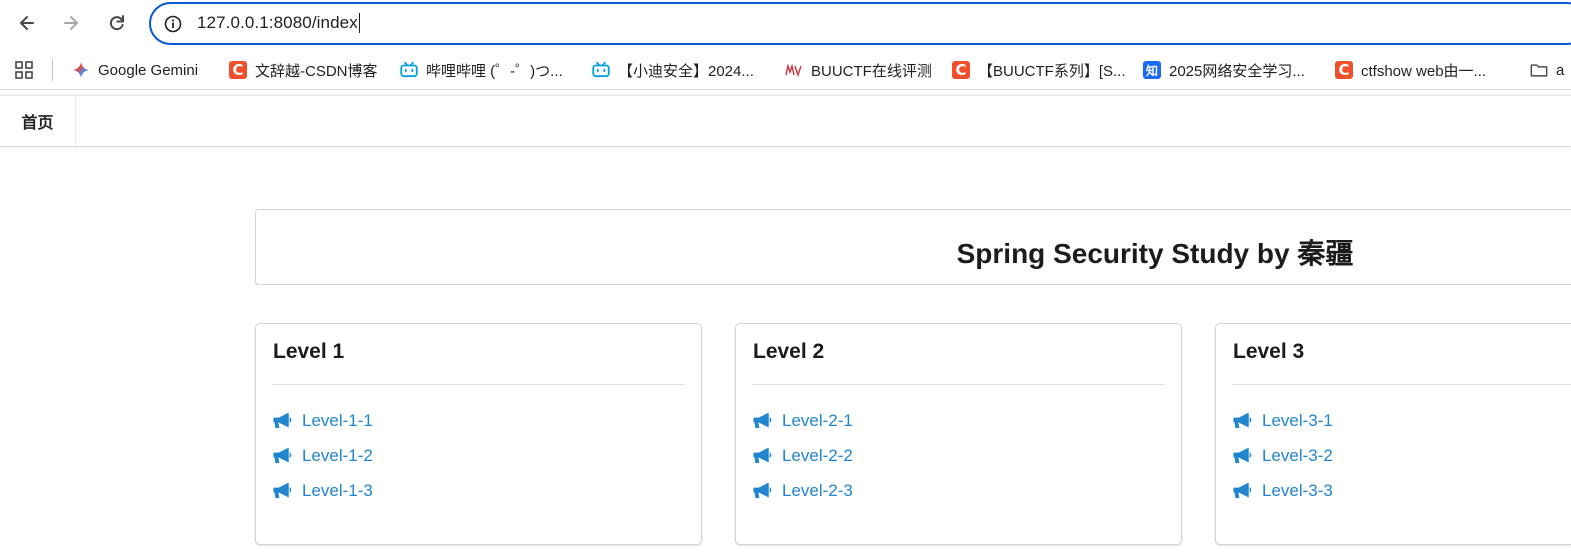 The width and height of the screenshot is (1571, 555). Describe the element at coordinates (860, 23) in the screenshot. I see `address-bar: 127.0.0.1:8080/index` at that location.